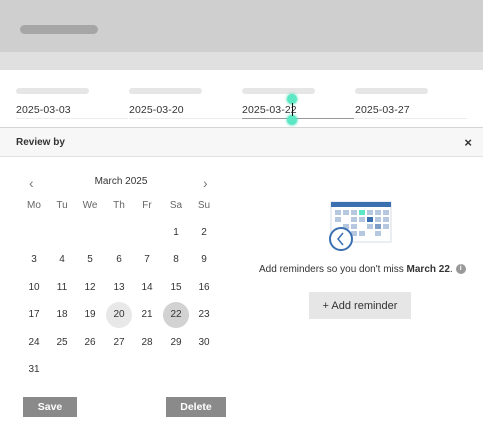 The width and height of the screenshot is (483, 429). I want to click on calendar-day: 27, so click(119, 343).